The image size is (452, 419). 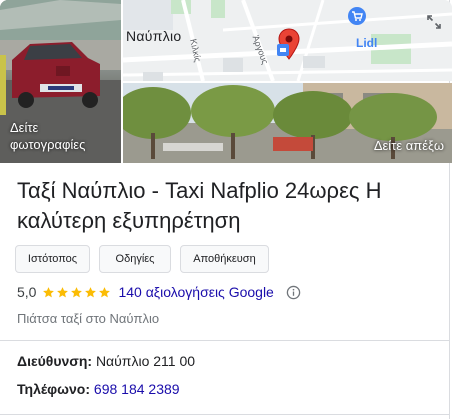 I want to click on rating-stars, so click(x=77, y=292).